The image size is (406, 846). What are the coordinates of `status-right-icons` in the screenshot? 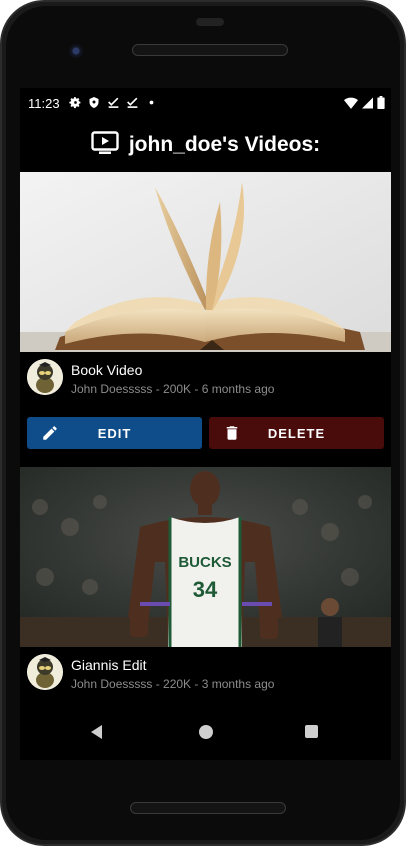 It's located at (364, 105).